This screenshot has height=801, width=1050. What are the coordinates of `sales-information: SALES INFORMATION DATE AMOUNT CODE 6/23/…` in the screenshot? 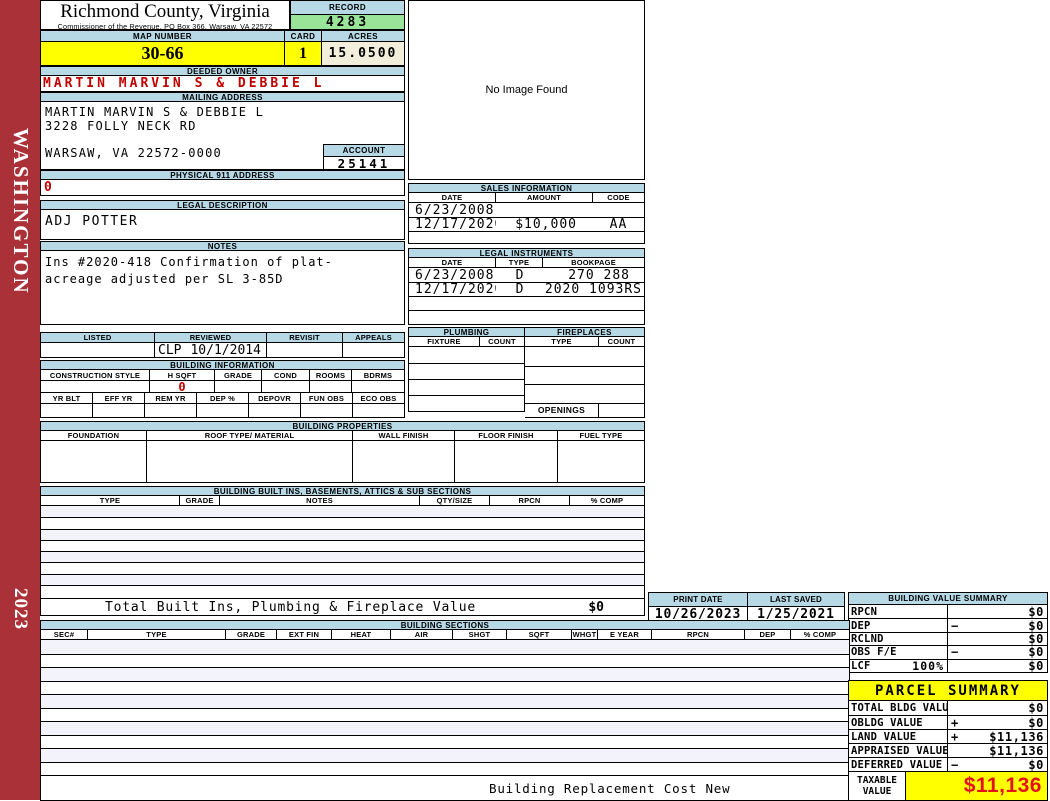 It's located at (526, 213).